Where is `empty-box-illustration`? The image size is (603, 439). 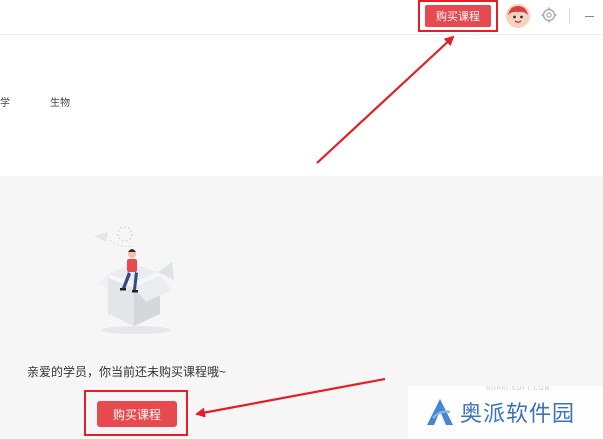 empty-box-illustration is located at coordinates (134, 280).